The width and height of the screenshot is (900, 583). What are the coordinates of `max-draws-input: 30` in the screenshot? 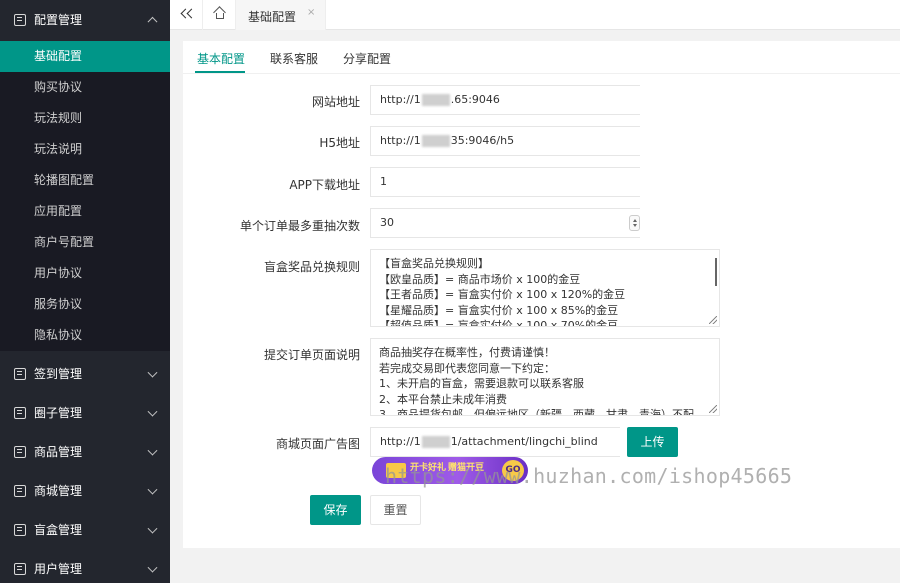 It's located at (505, 223).